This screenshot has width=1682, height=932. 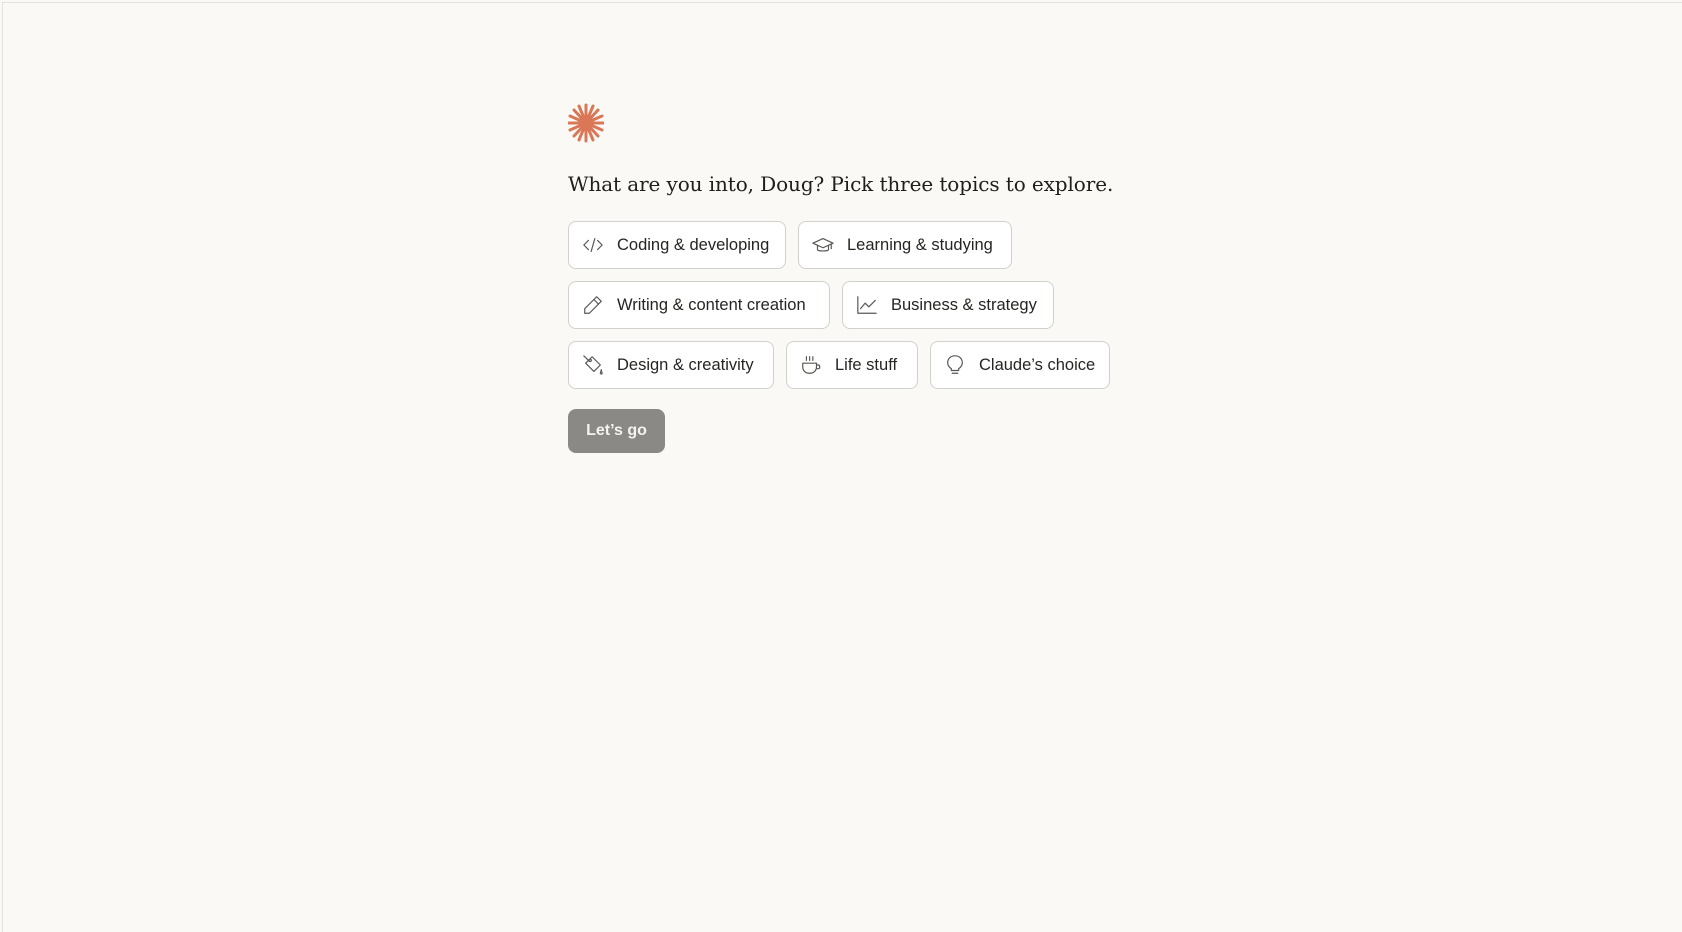 I want to click on topic-chip-label: Learning & studying, so click(x=920, y=244).